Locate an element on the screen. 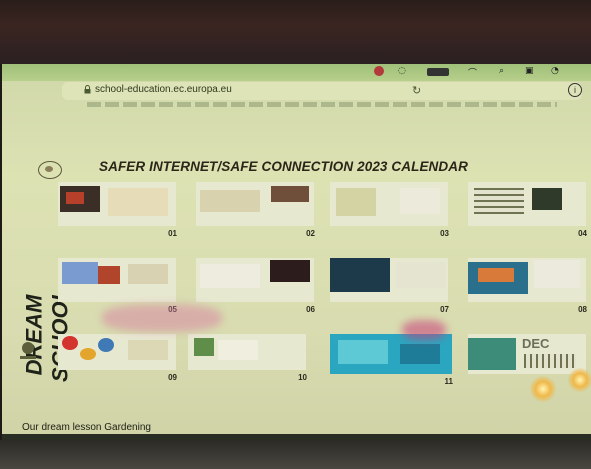  month-card-09: 09 is located at coordinates (117, 358).